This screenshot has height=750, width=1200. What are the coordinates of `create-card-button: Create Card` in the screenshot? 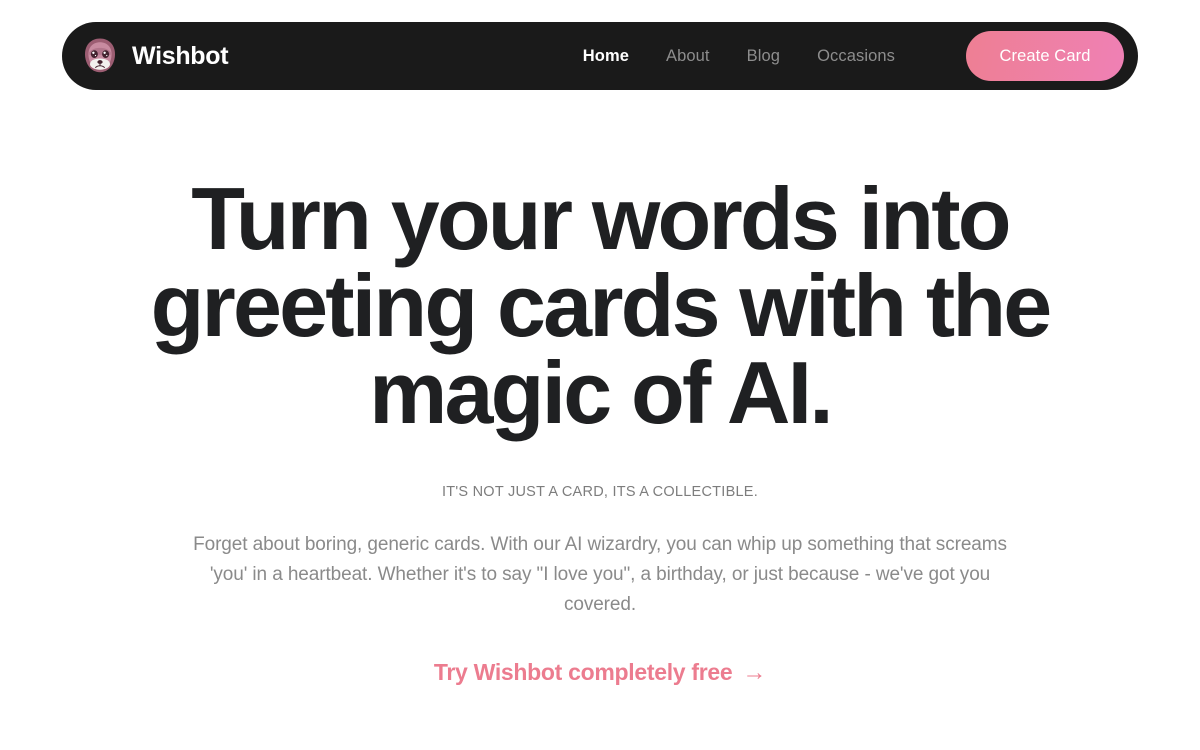 It's located at (1045, 56).